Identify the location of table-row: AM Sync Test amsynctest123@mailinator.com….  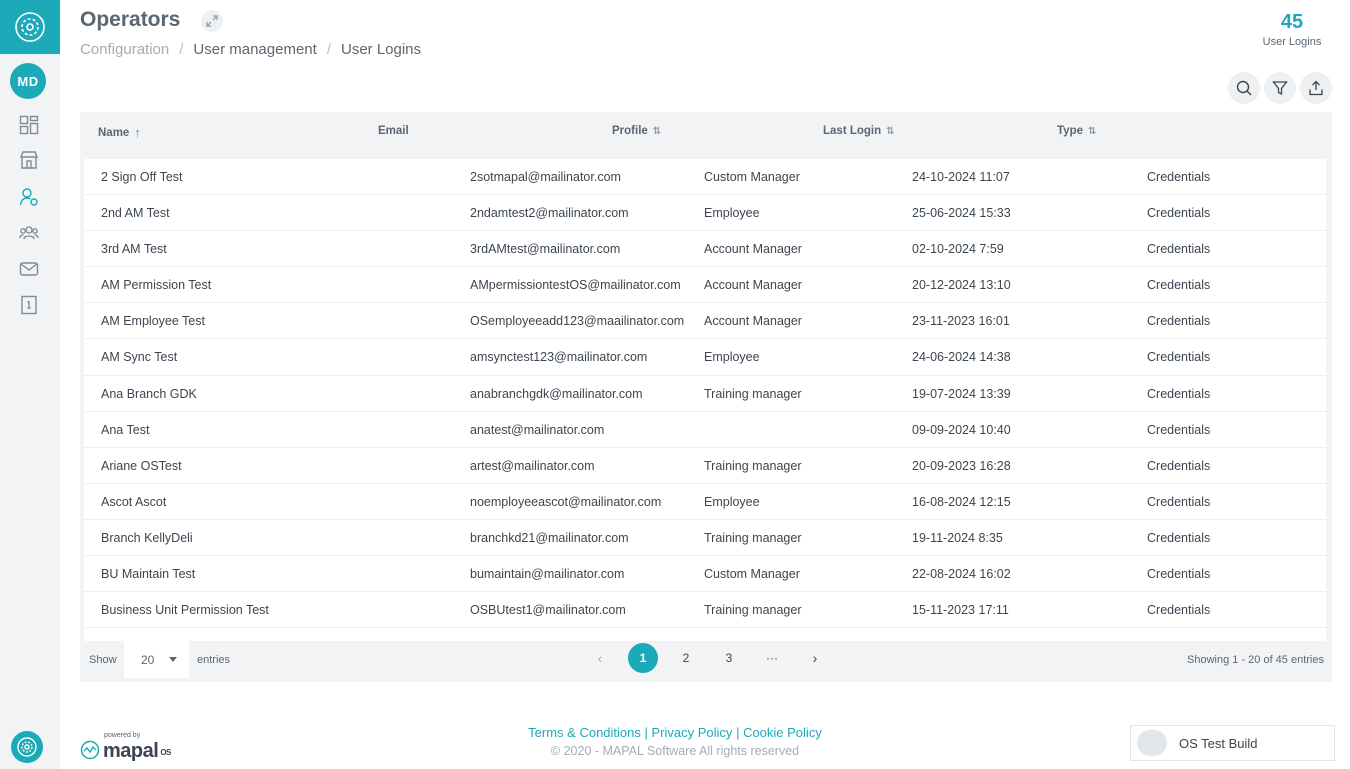
(705, 357).